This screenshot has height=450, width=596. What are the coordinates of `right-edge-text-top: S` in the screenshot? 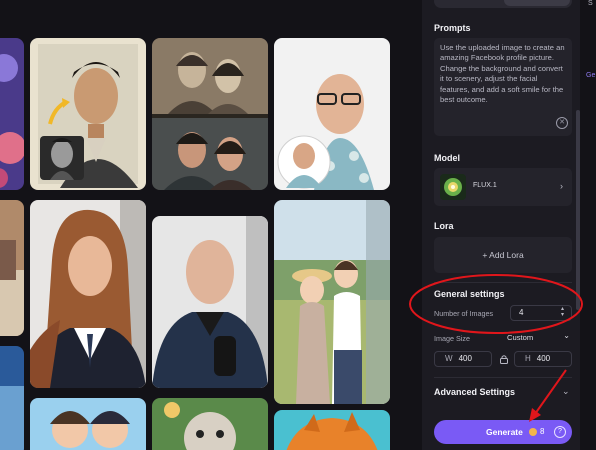 It's located at (590, 3).